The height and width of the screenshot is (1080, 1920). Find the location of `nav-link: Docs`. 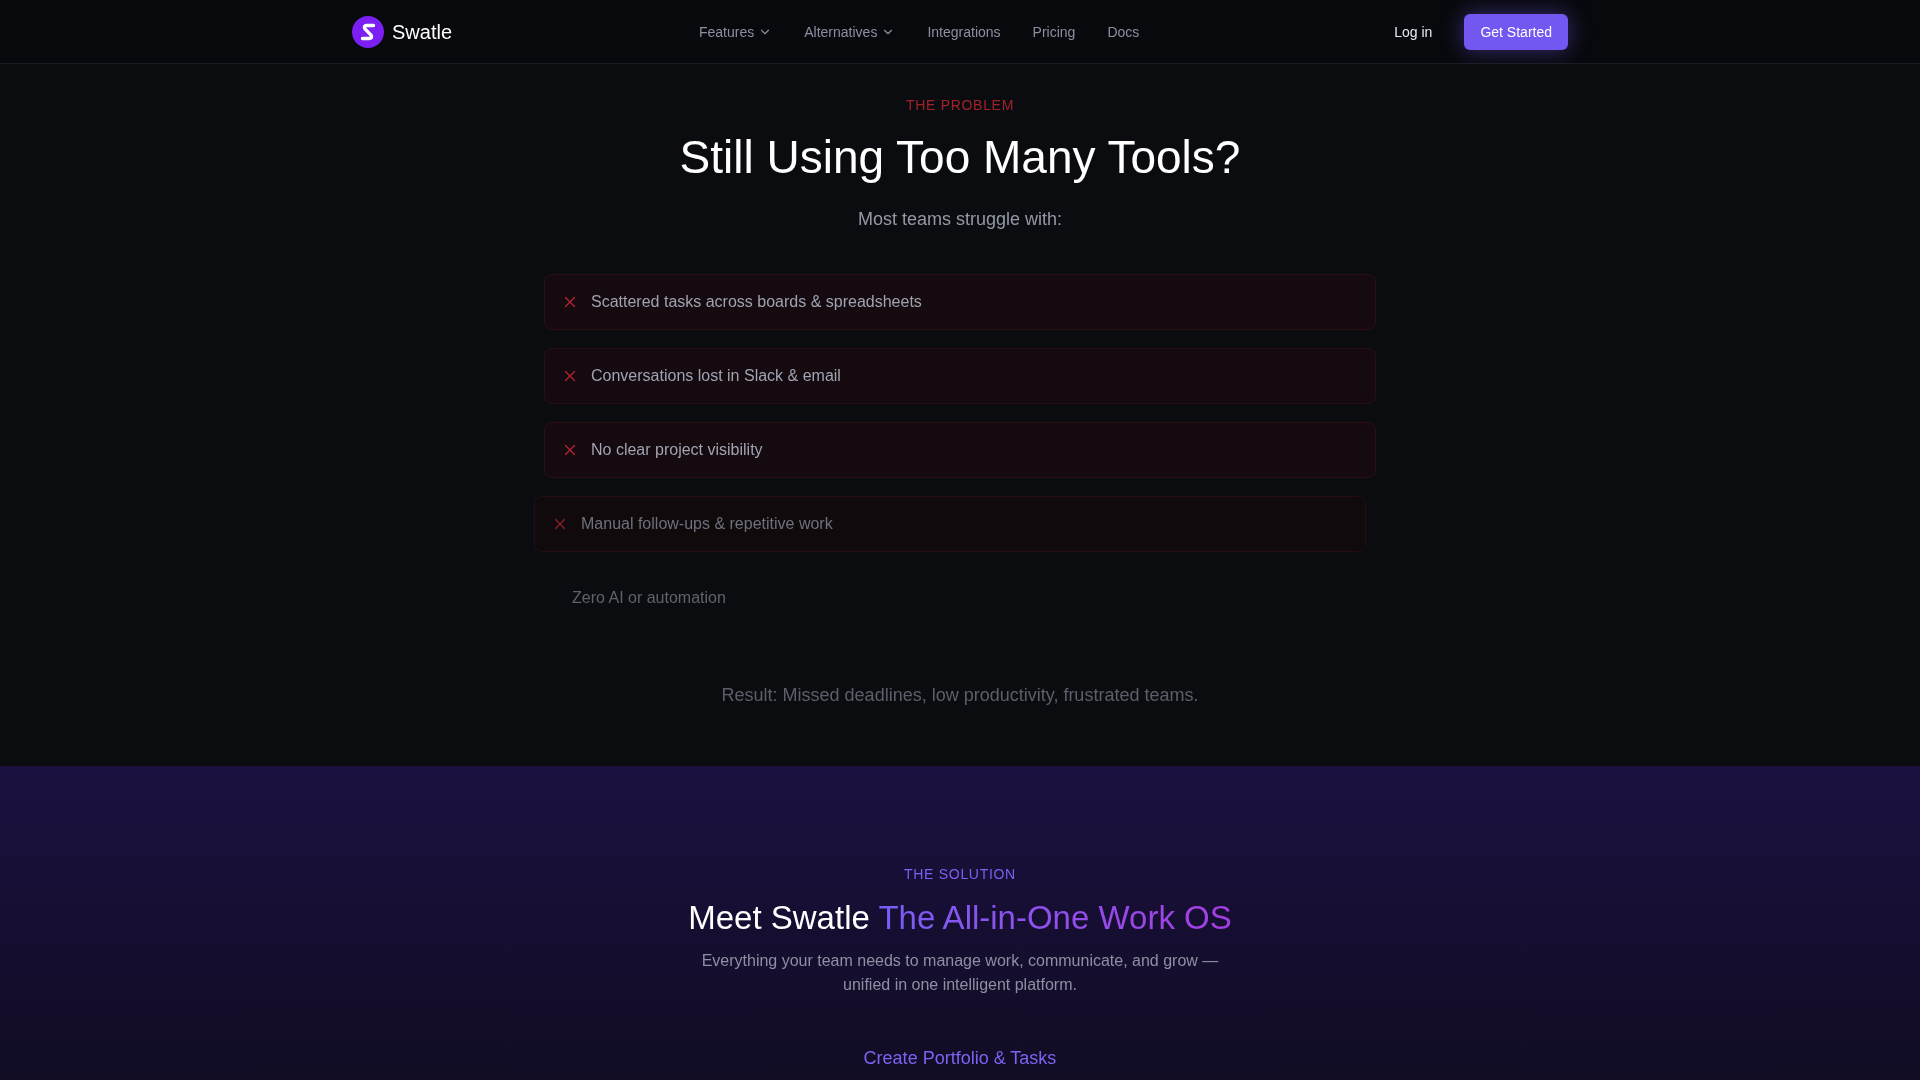

nav-link: Docs is located at coordinates (1123, 31).